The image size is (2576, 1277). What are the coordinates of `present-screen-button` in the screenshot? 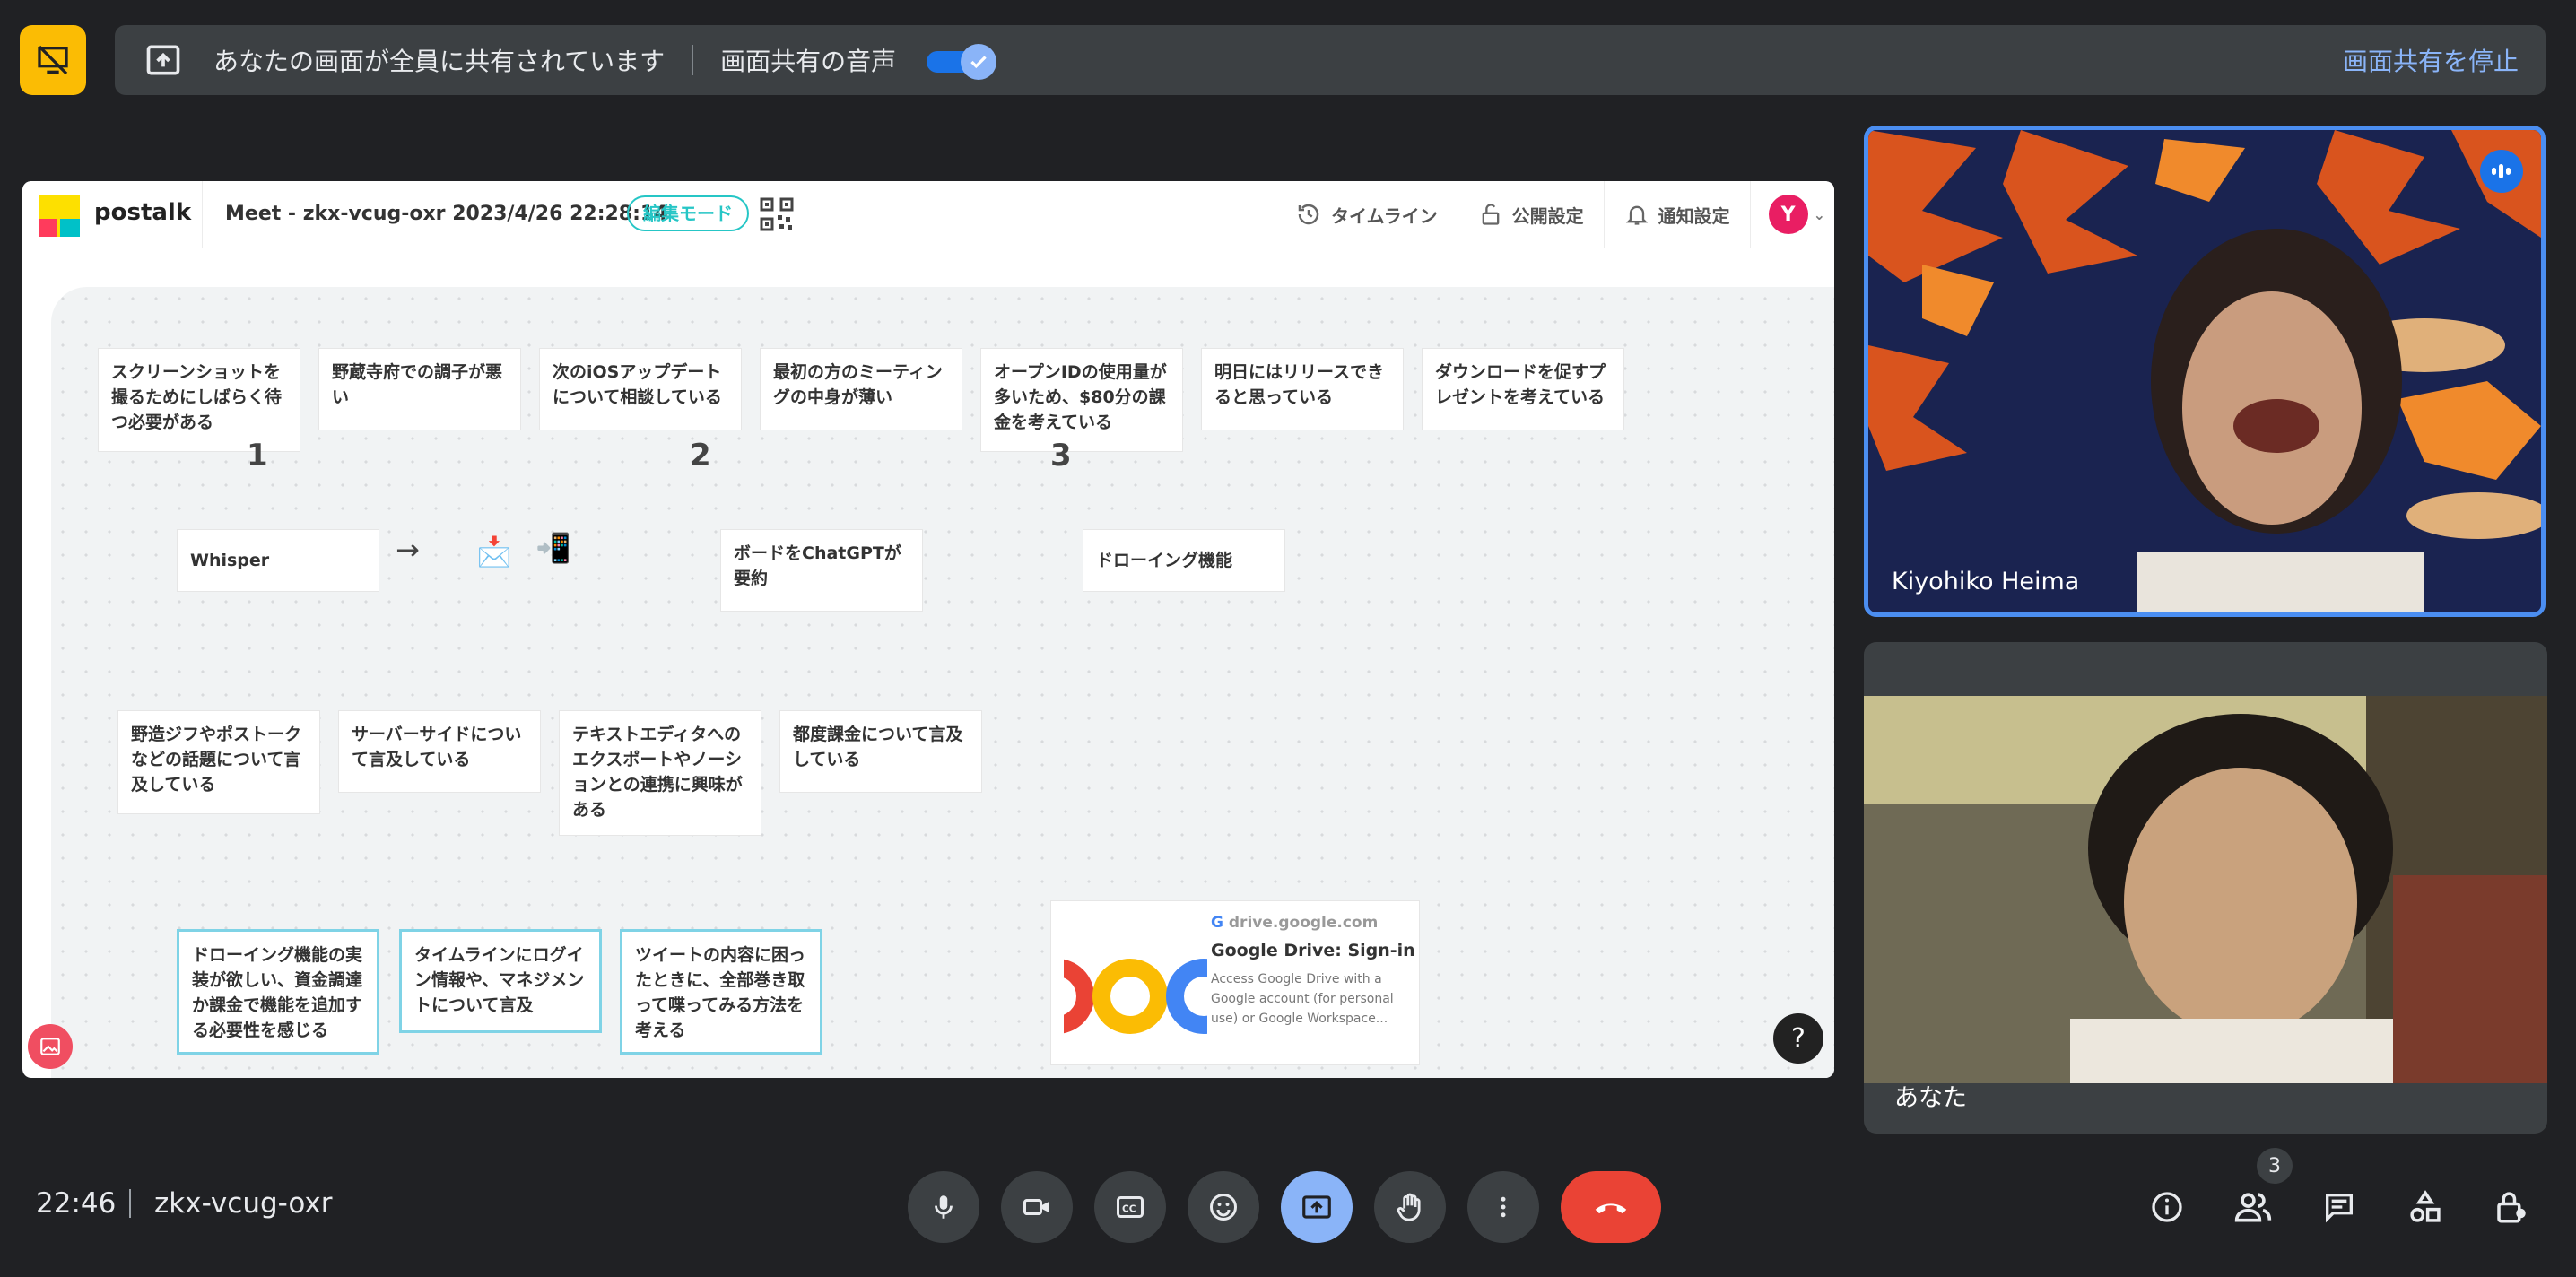 It's located at (1317, 1207).